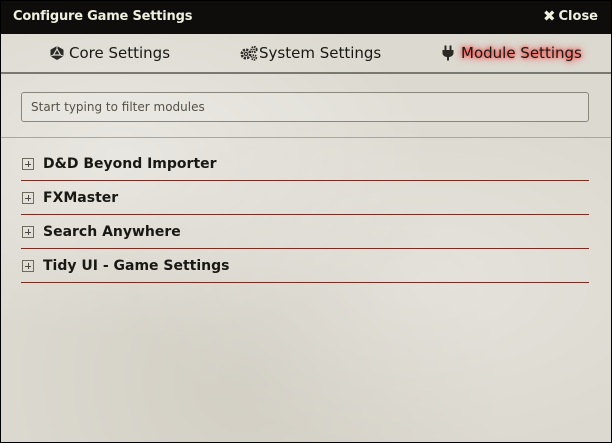 This screenshot has height=443, width=612. Describe the element at coordinates (320, 53) in the screenshot. I see `tab-system-label: System Settings` at that location.